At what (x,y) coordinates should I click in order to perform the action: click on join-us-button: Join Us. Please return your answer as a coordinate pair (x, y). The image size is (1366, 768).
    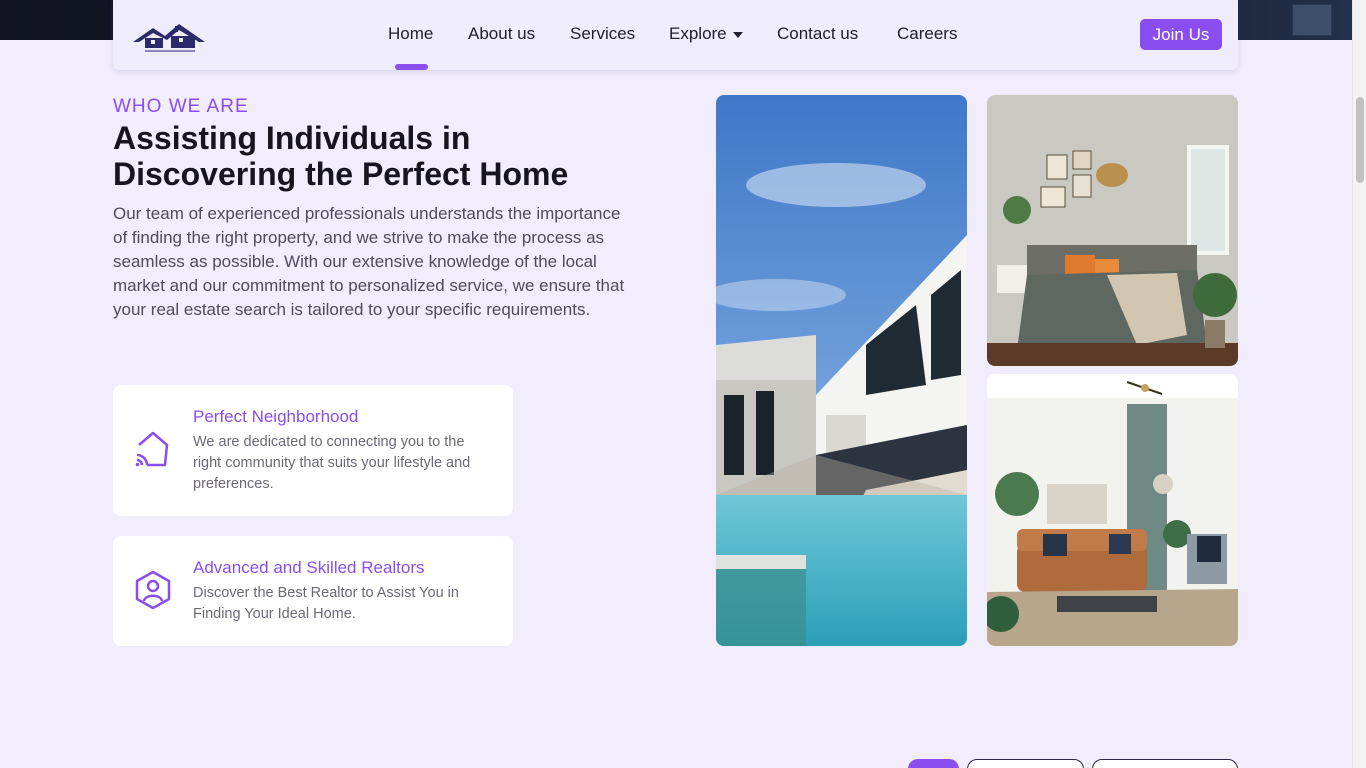
    Looking at the image, I should click on (1181, 34).